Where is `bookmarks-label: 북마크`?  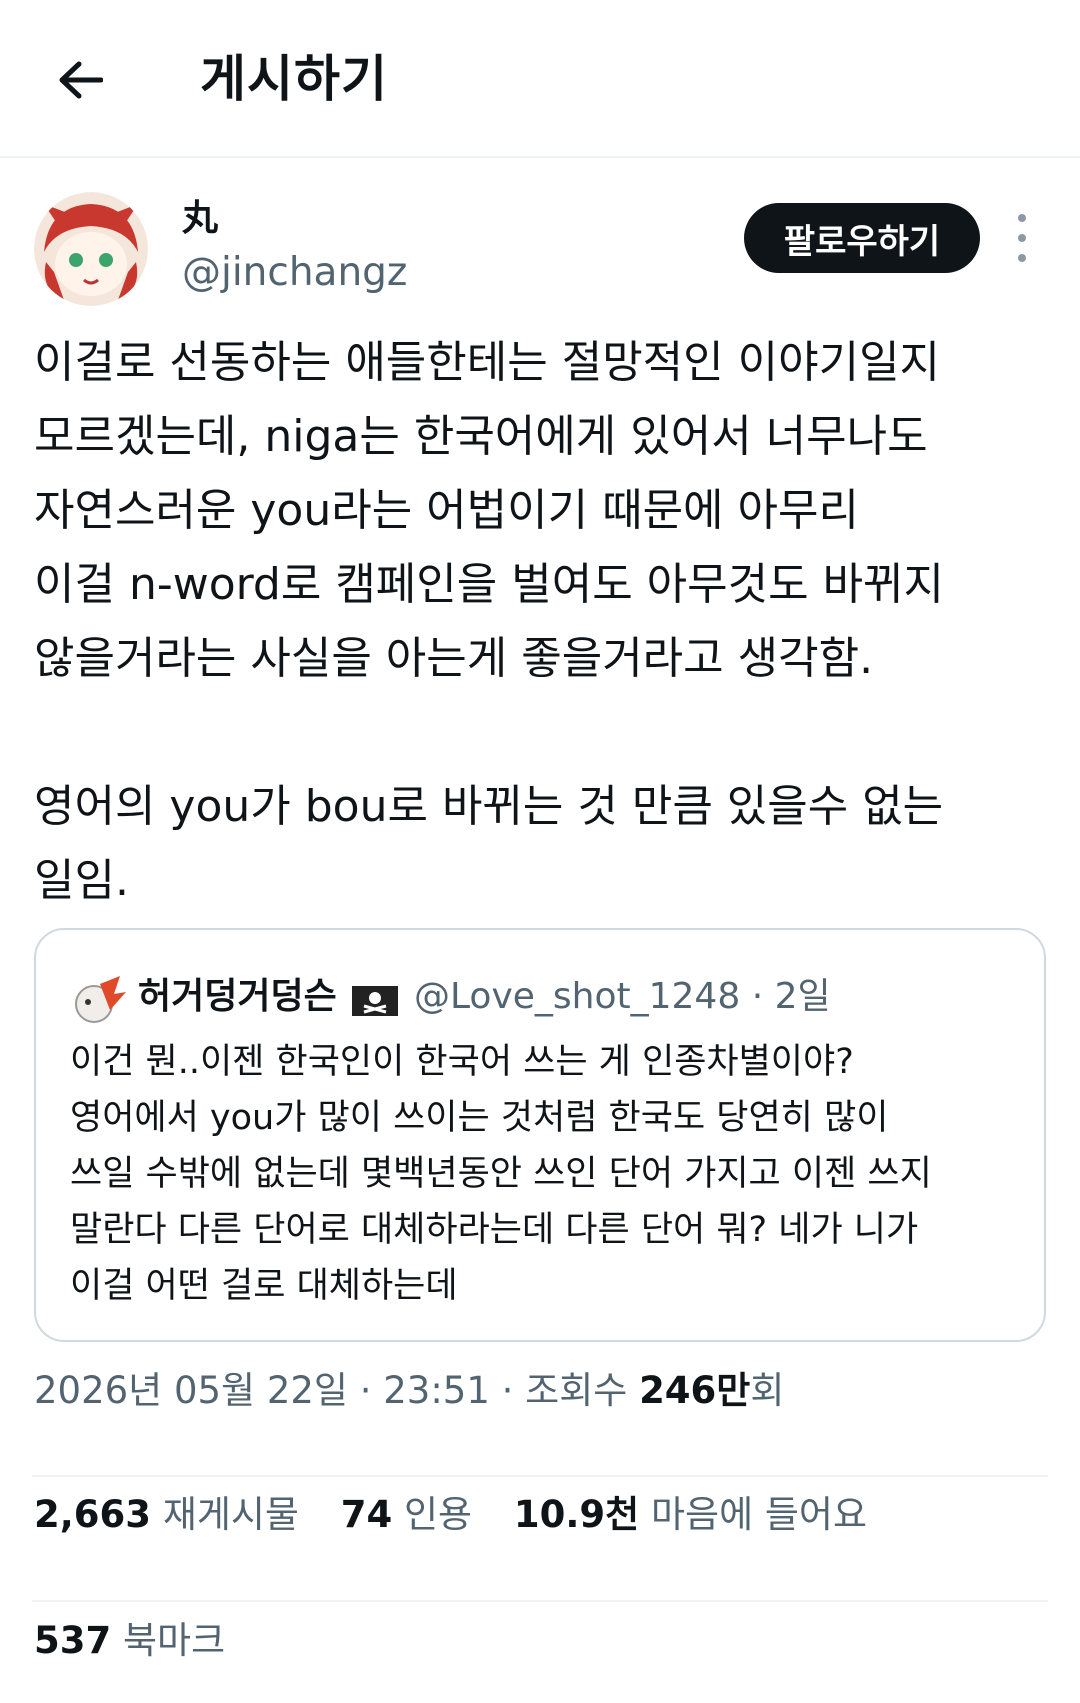 bookmarks-label: 북마크 is located at coordinates (174, 1640).